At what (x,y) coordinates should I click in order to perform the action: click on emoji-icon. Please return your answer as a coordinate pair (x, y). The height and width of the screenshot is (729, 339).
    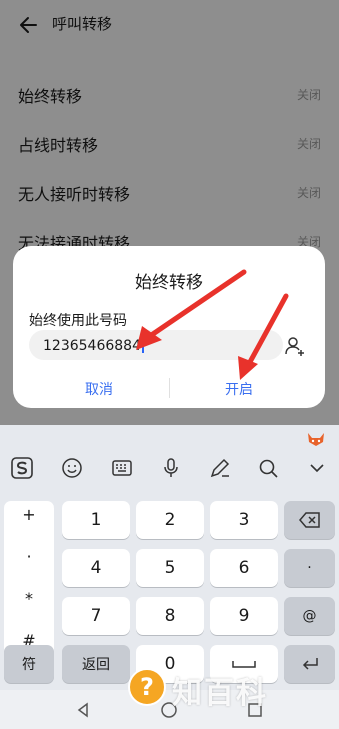
    Looking at the image, I should click on (72, 468).